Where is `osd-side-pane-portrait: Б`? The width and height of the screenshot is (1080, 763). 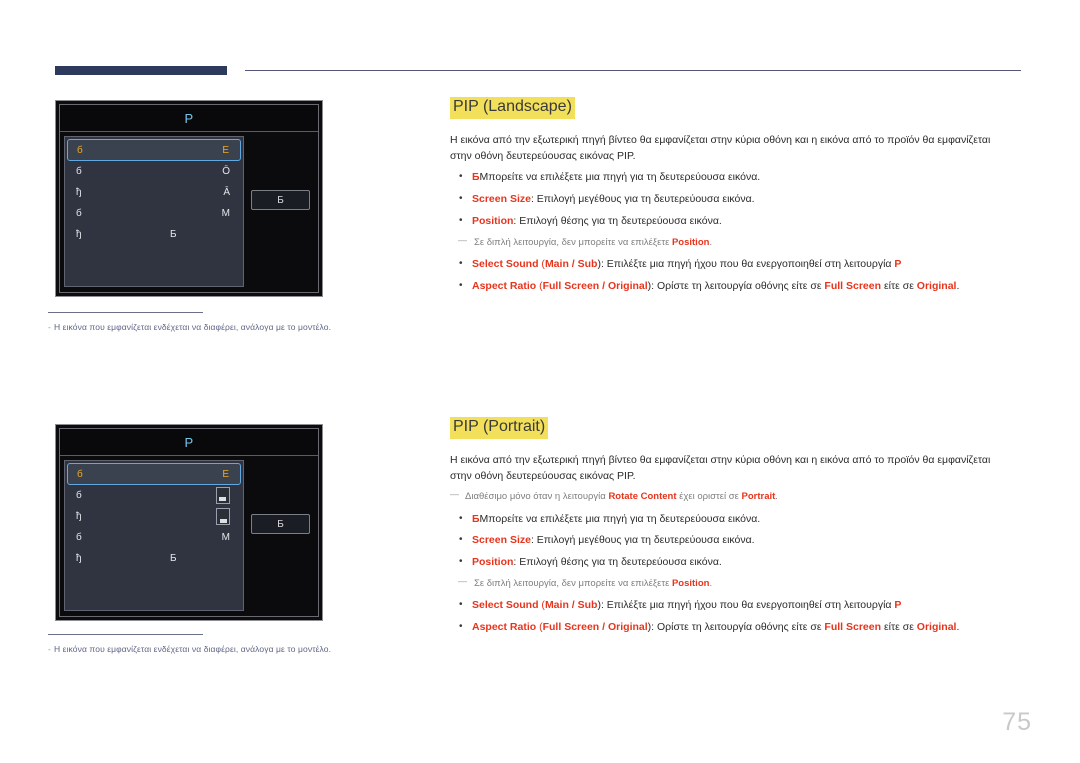
osd-side-pane-portrait: Б is located at coordinates (279, 535).